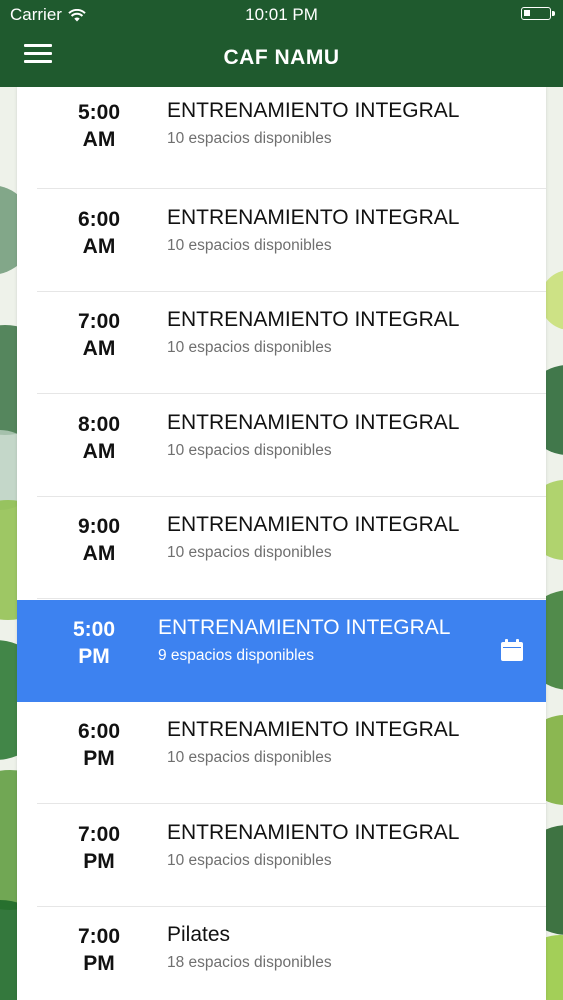 The image size is (563, 1000). I want to click on status-time: 10:01 PM, so click(281, 14).